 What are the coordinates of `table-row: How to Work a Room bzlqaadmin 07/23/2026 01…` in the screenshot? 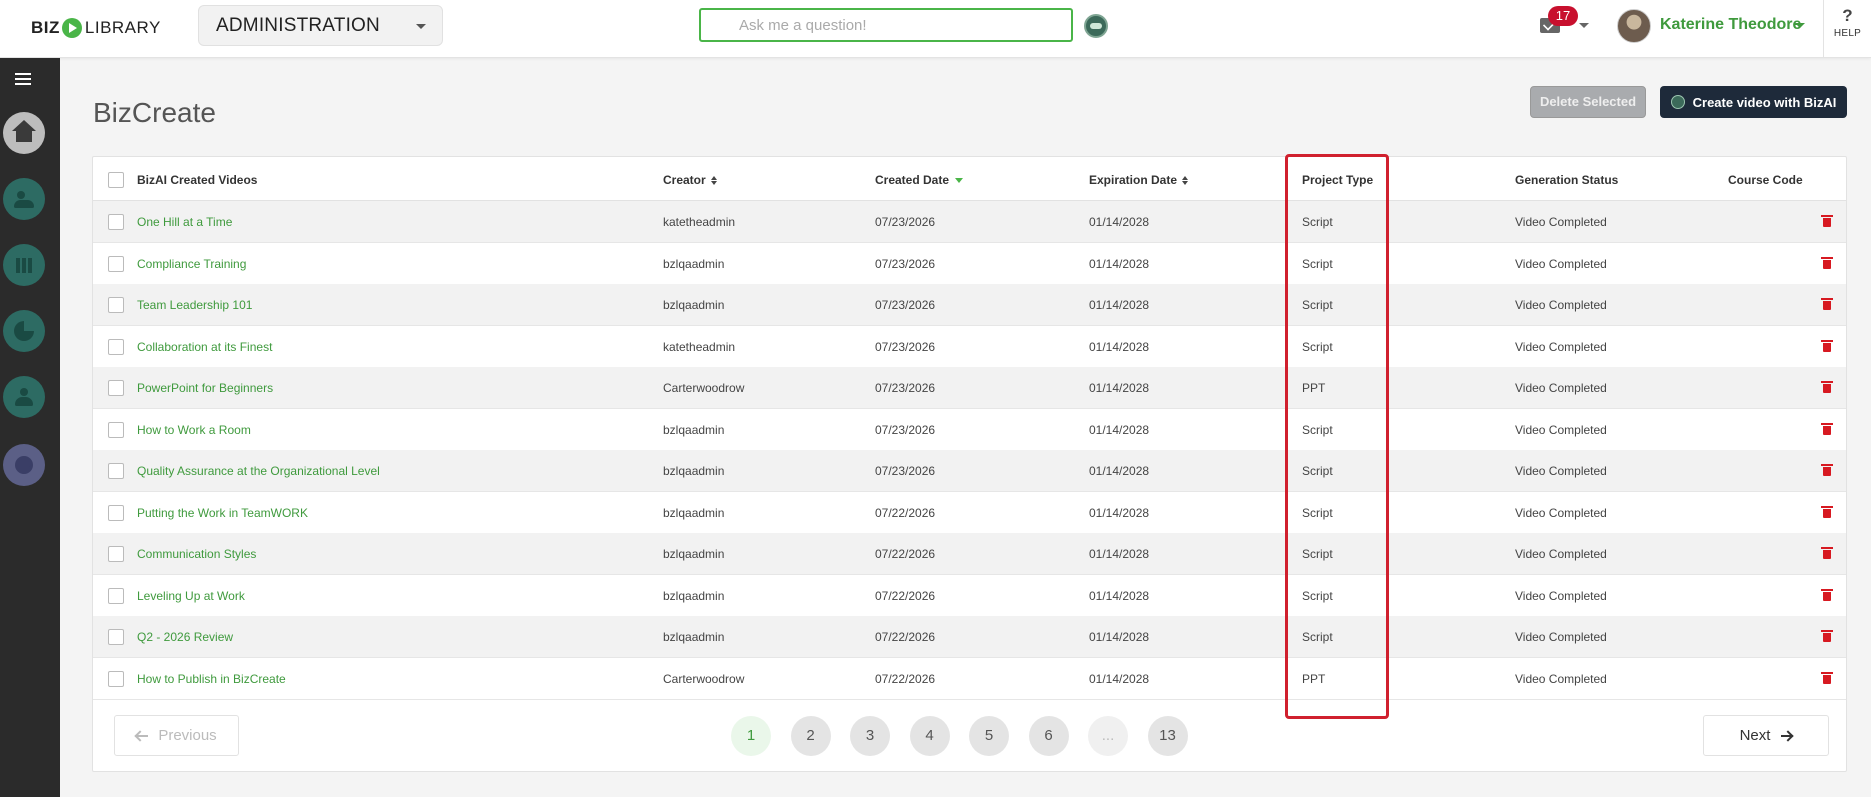 It's located at (969, 430).